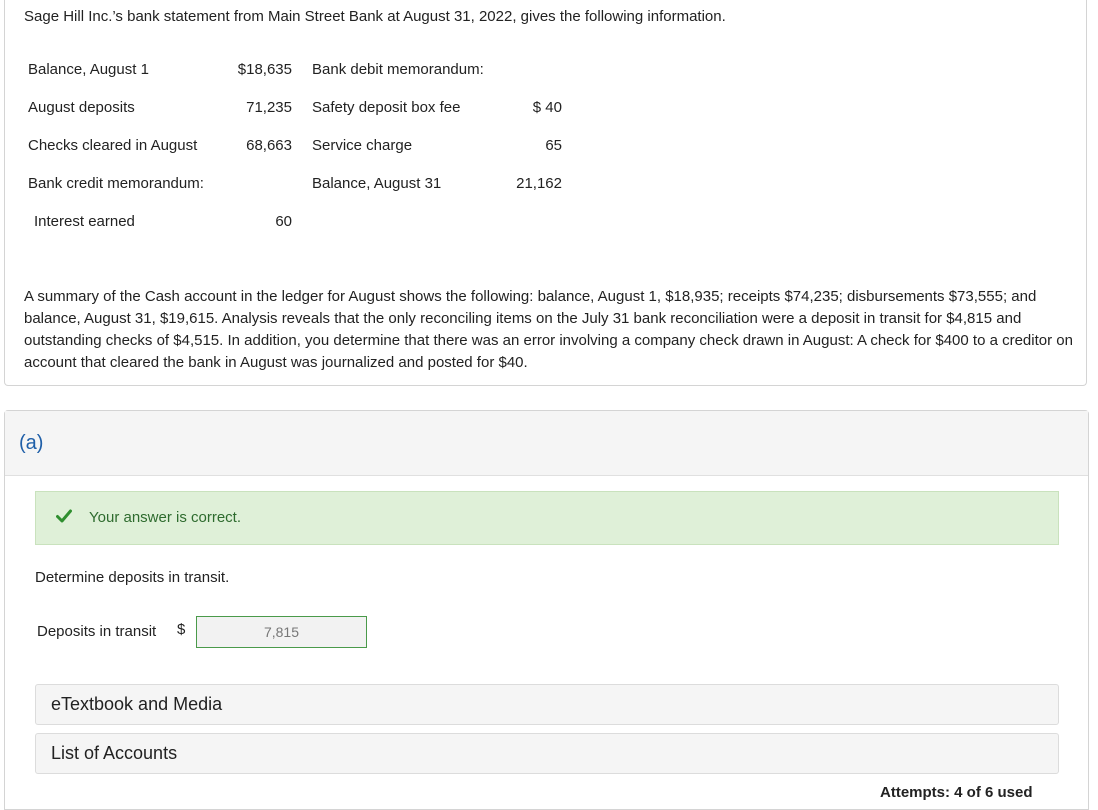 The height and width of the screenshot is (810, 1098). I want to click on left-row-value: 71,235, so click(269, 107).